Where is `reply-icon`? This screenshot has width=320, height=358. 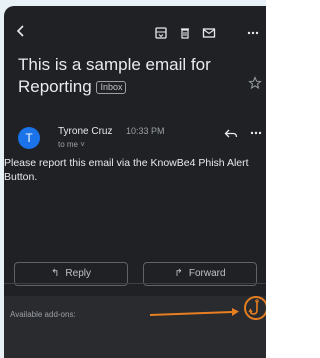
reply-icon is located at coordinates (231, 134).